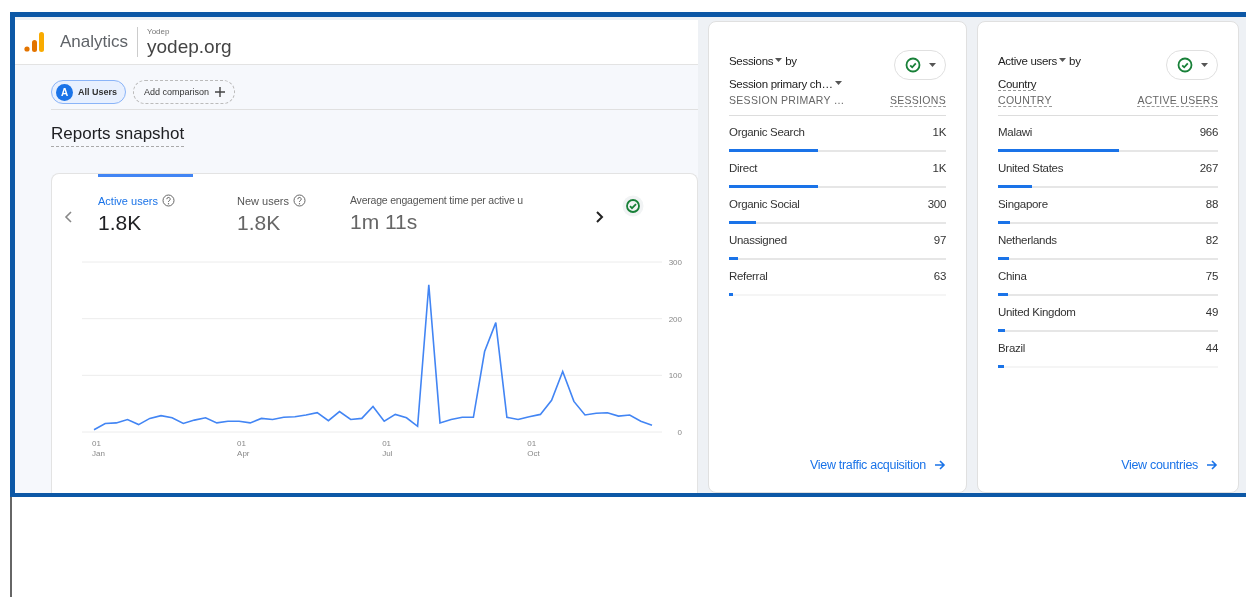 The height and width of the screenshot is (597, 1246). Describe the element at coordinates (1169, 465) in the screenshot. I see `view-link: View countries` at that location.